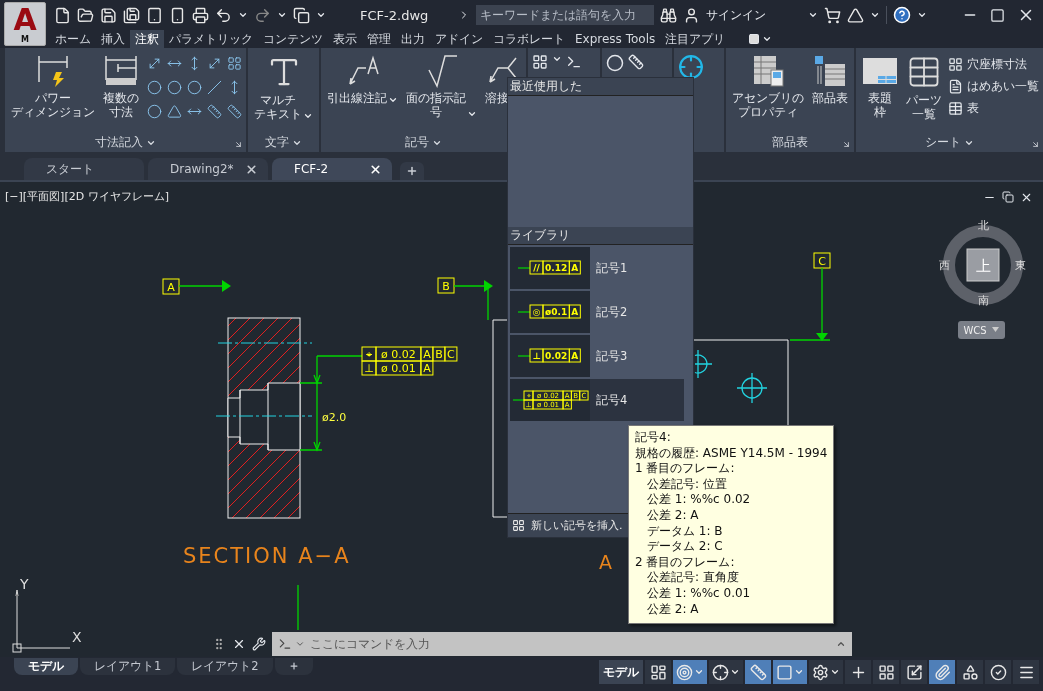 The height and width of the screenshot is (691, 1043). Describe the element at coordinates (924, 87) in the screenshot. I see `ribbon-button: パーツ 一覧` at that location.